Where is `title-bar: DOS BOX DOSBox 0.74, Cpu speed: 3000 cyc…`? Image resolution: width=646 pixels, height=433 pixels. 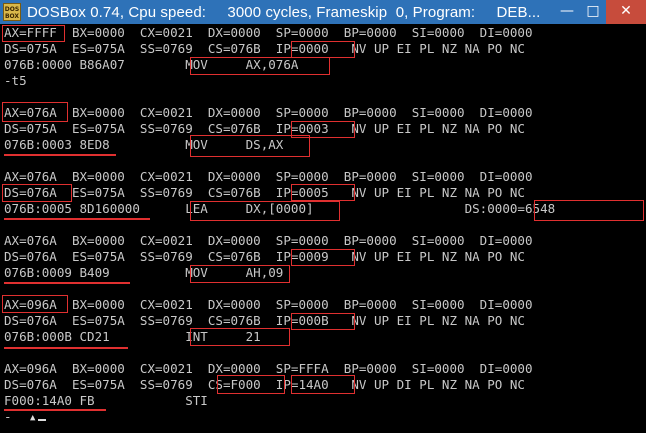
title-bar: DOS BOX DOSBox 0.74, Cpu speed: 3000 cyc… is located at coordinates (323, 12).